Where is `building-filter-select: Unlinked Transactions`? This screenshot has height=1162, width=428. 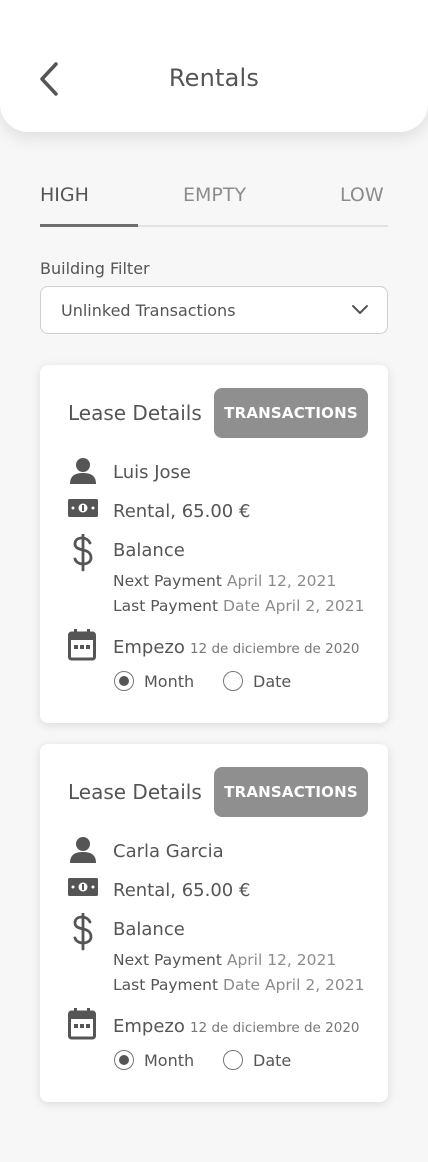
building-filter-select: Unlinked Transactions is located at coordinates (214, 310).